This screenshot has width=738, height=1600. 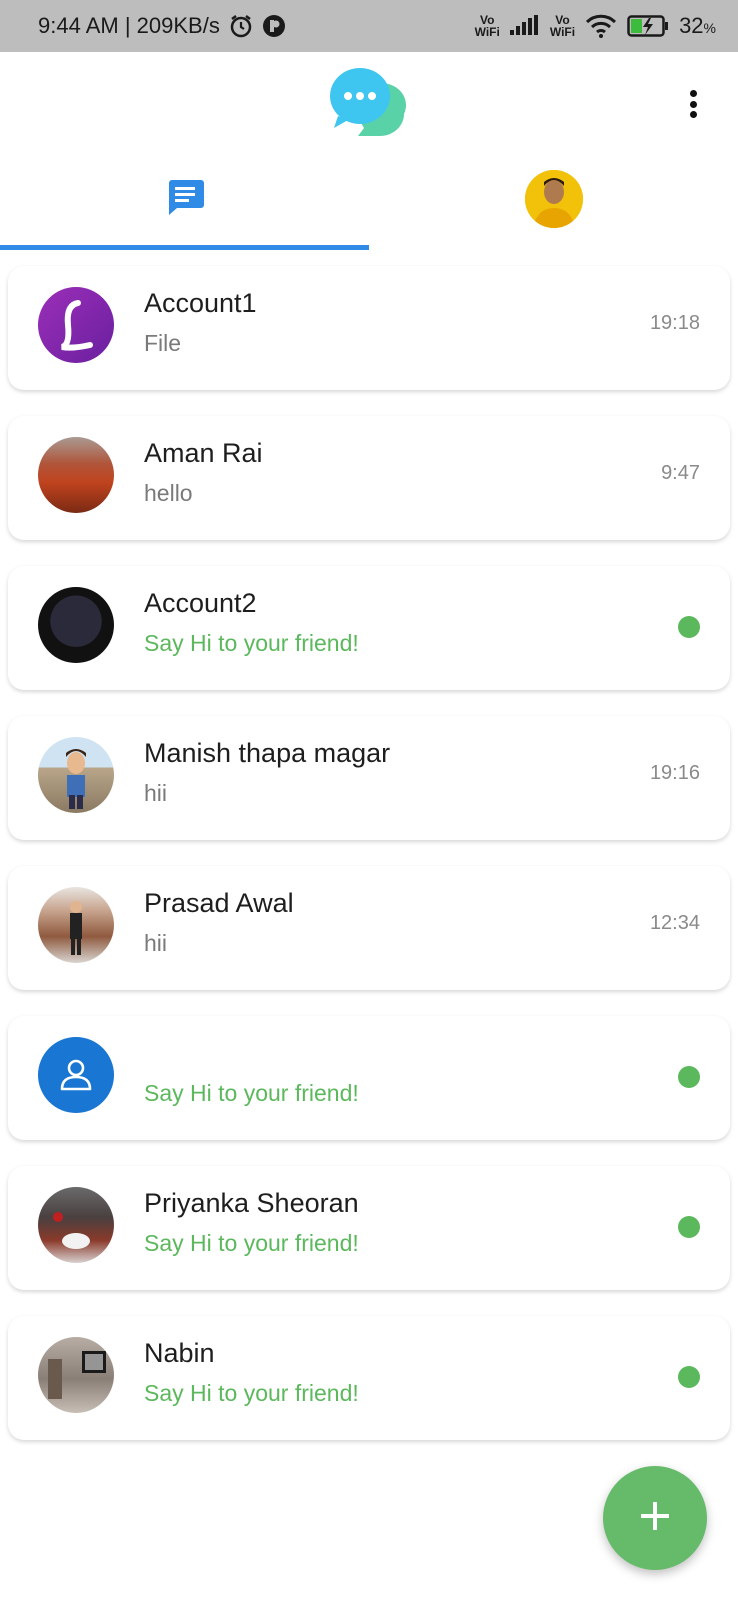 I want to click on signal-icon, so click(x=524, y=26).